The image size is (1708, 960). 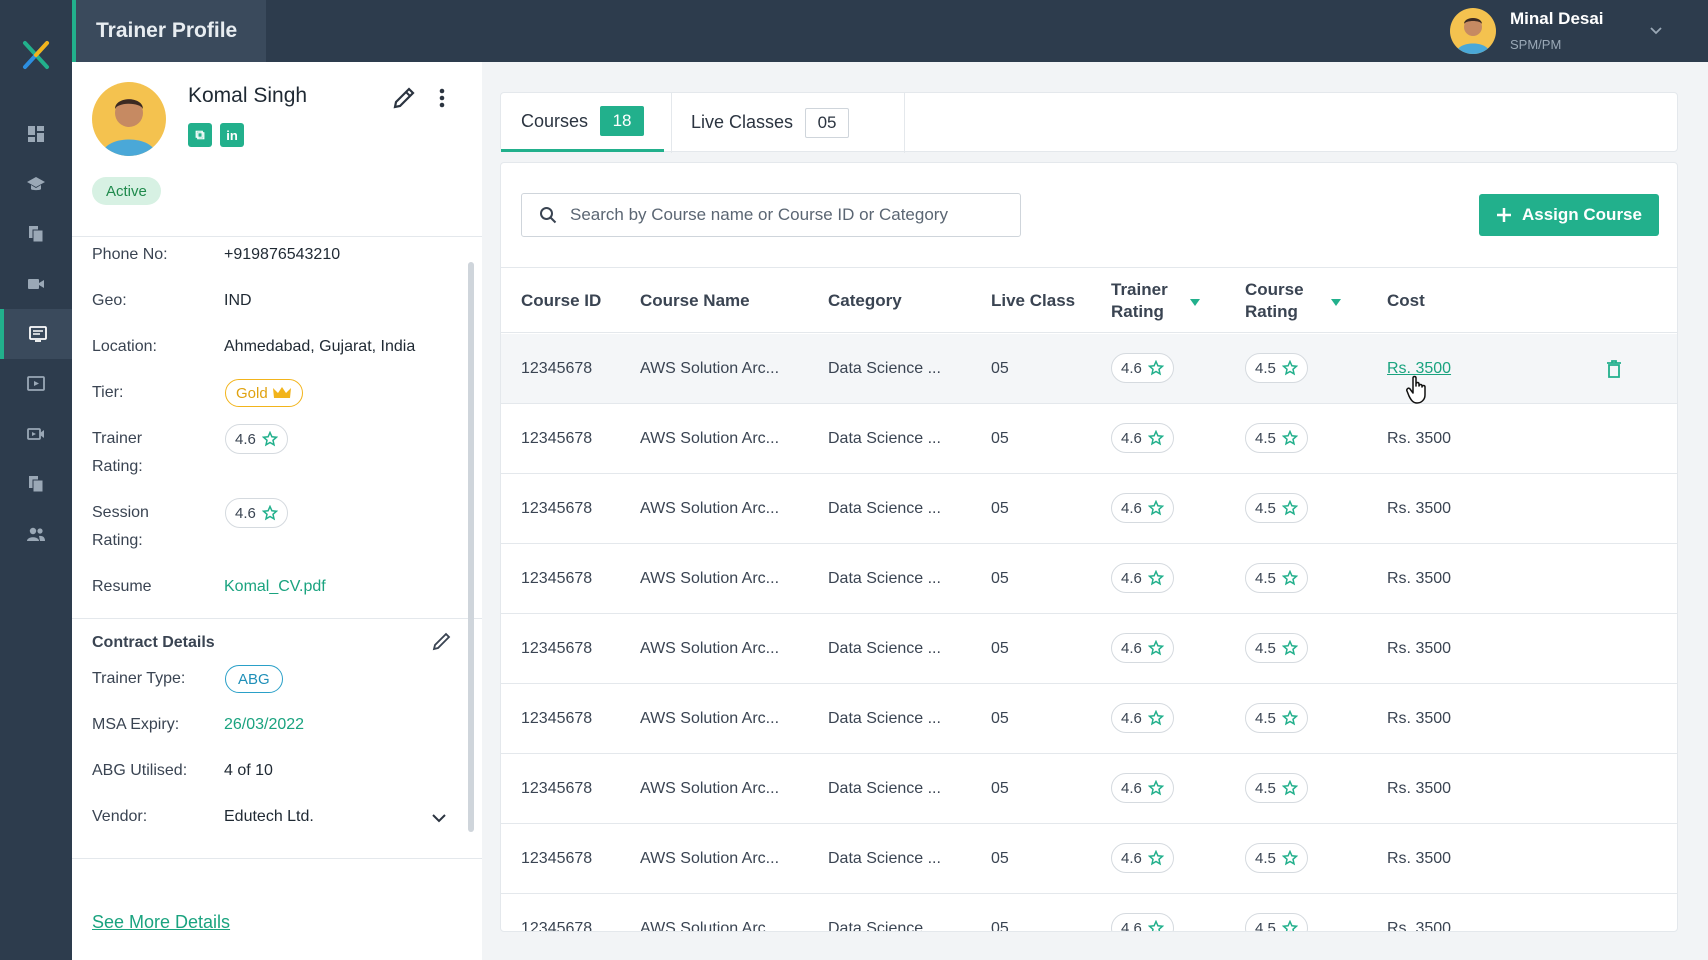 What do you see at coordinates (129, 127) in the screenshot?
I see `trainer-avatar-image` at bounding box center [129, 127].